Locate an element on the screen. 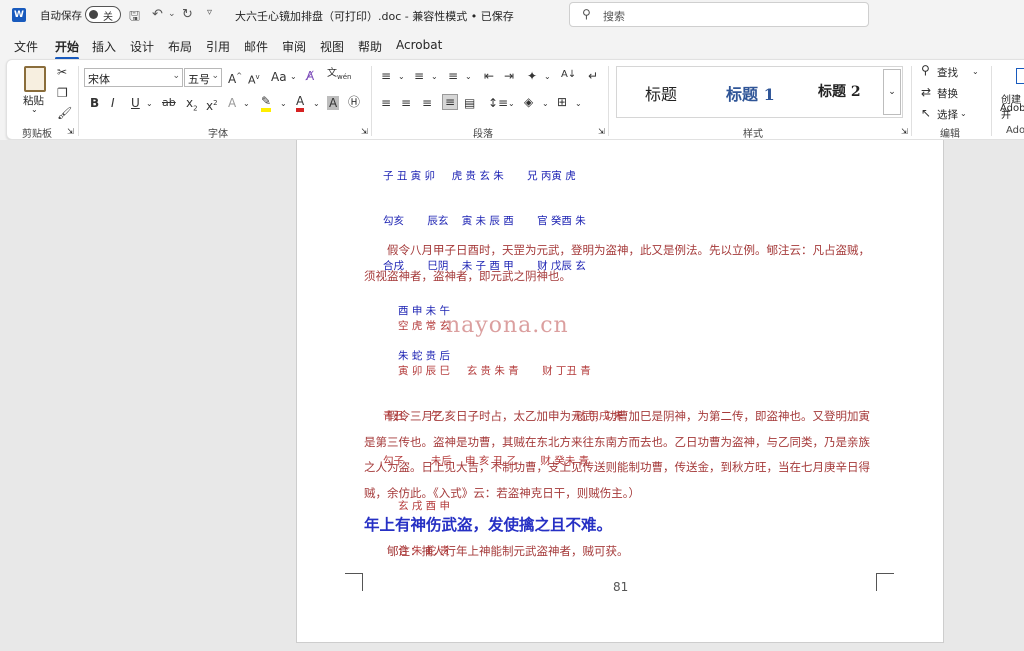 The width and height of the screenshot is (1024, 651). tab-view: 视图 is located at coordinates (332, 46).